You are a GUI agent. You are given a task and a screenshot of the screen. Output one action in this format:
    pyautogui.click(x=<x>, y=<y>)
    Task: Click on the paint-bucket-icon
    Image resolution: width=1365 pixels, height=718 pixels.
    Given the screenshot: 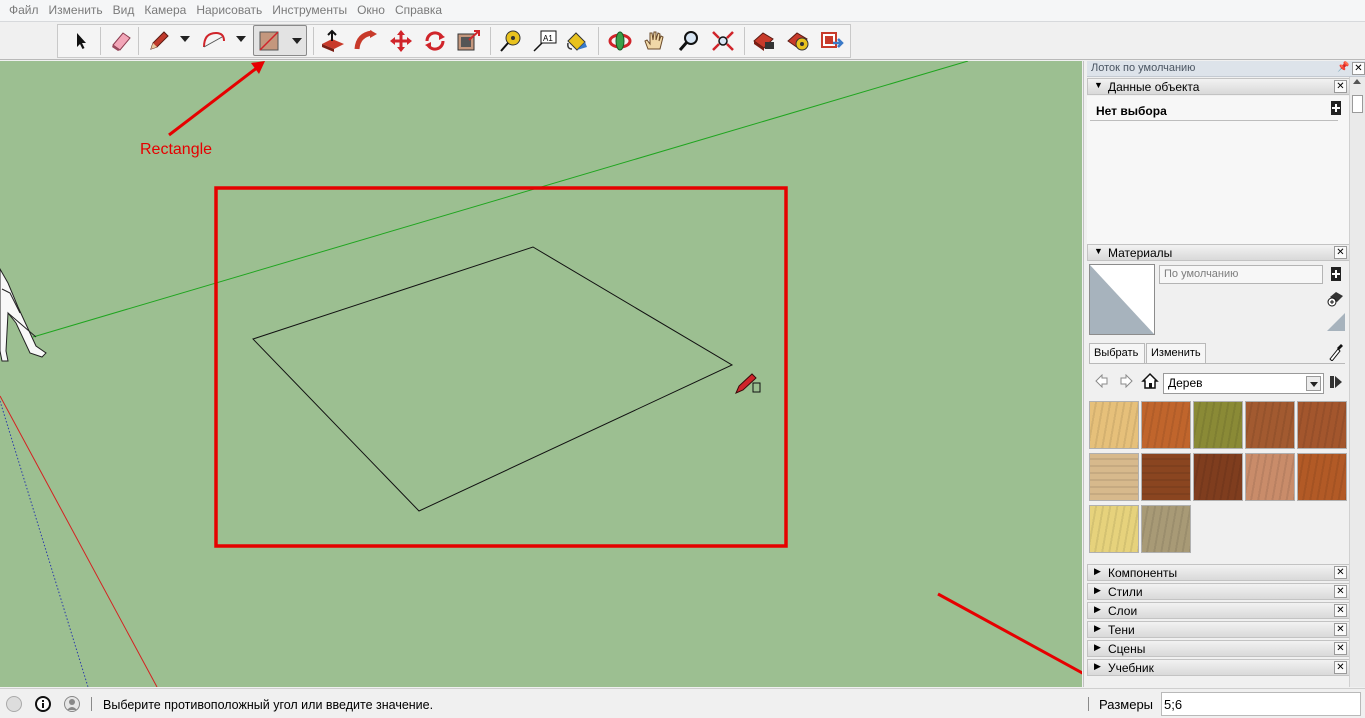 What is the action you would take?
    pyautogui.click(x=577, y=41)
    